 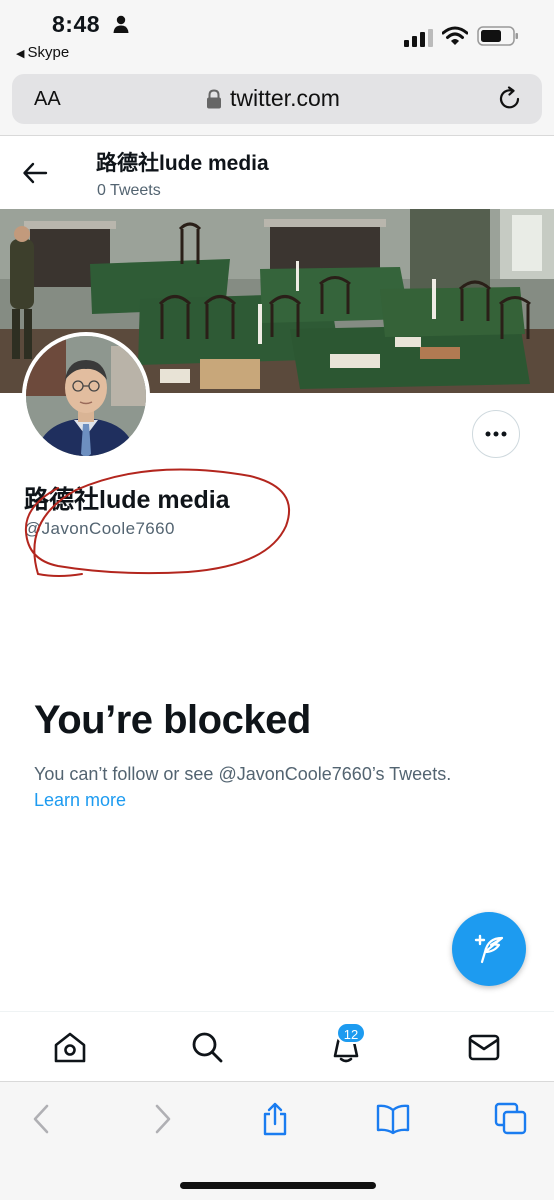 What do you see at coordinates (418, 38) in the screenshot?
I see `signal-icon` at bounding box center [418, 38].